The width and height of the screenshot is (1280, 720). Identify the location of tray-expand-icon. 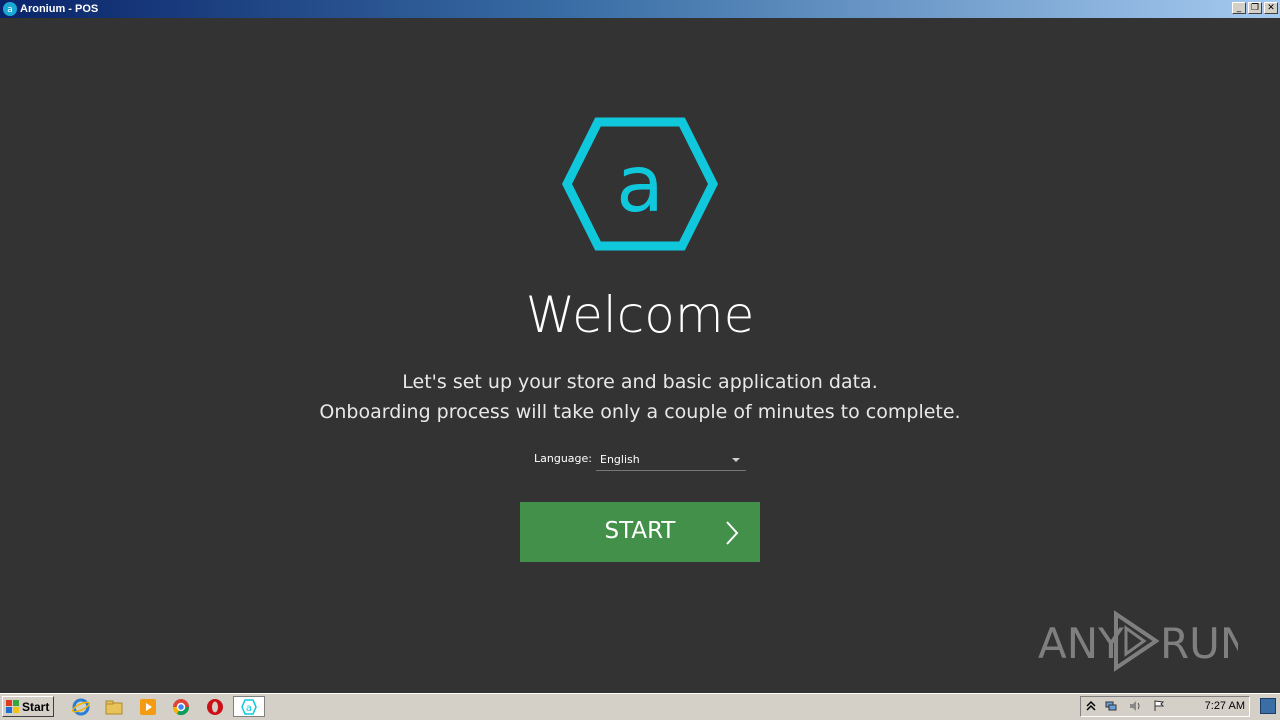
(1091, 706).